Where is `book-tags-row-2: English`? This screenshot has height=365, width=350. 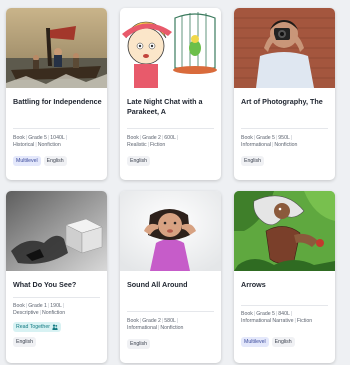
book-tags-row-2: English is located at coordinates (25, 342).